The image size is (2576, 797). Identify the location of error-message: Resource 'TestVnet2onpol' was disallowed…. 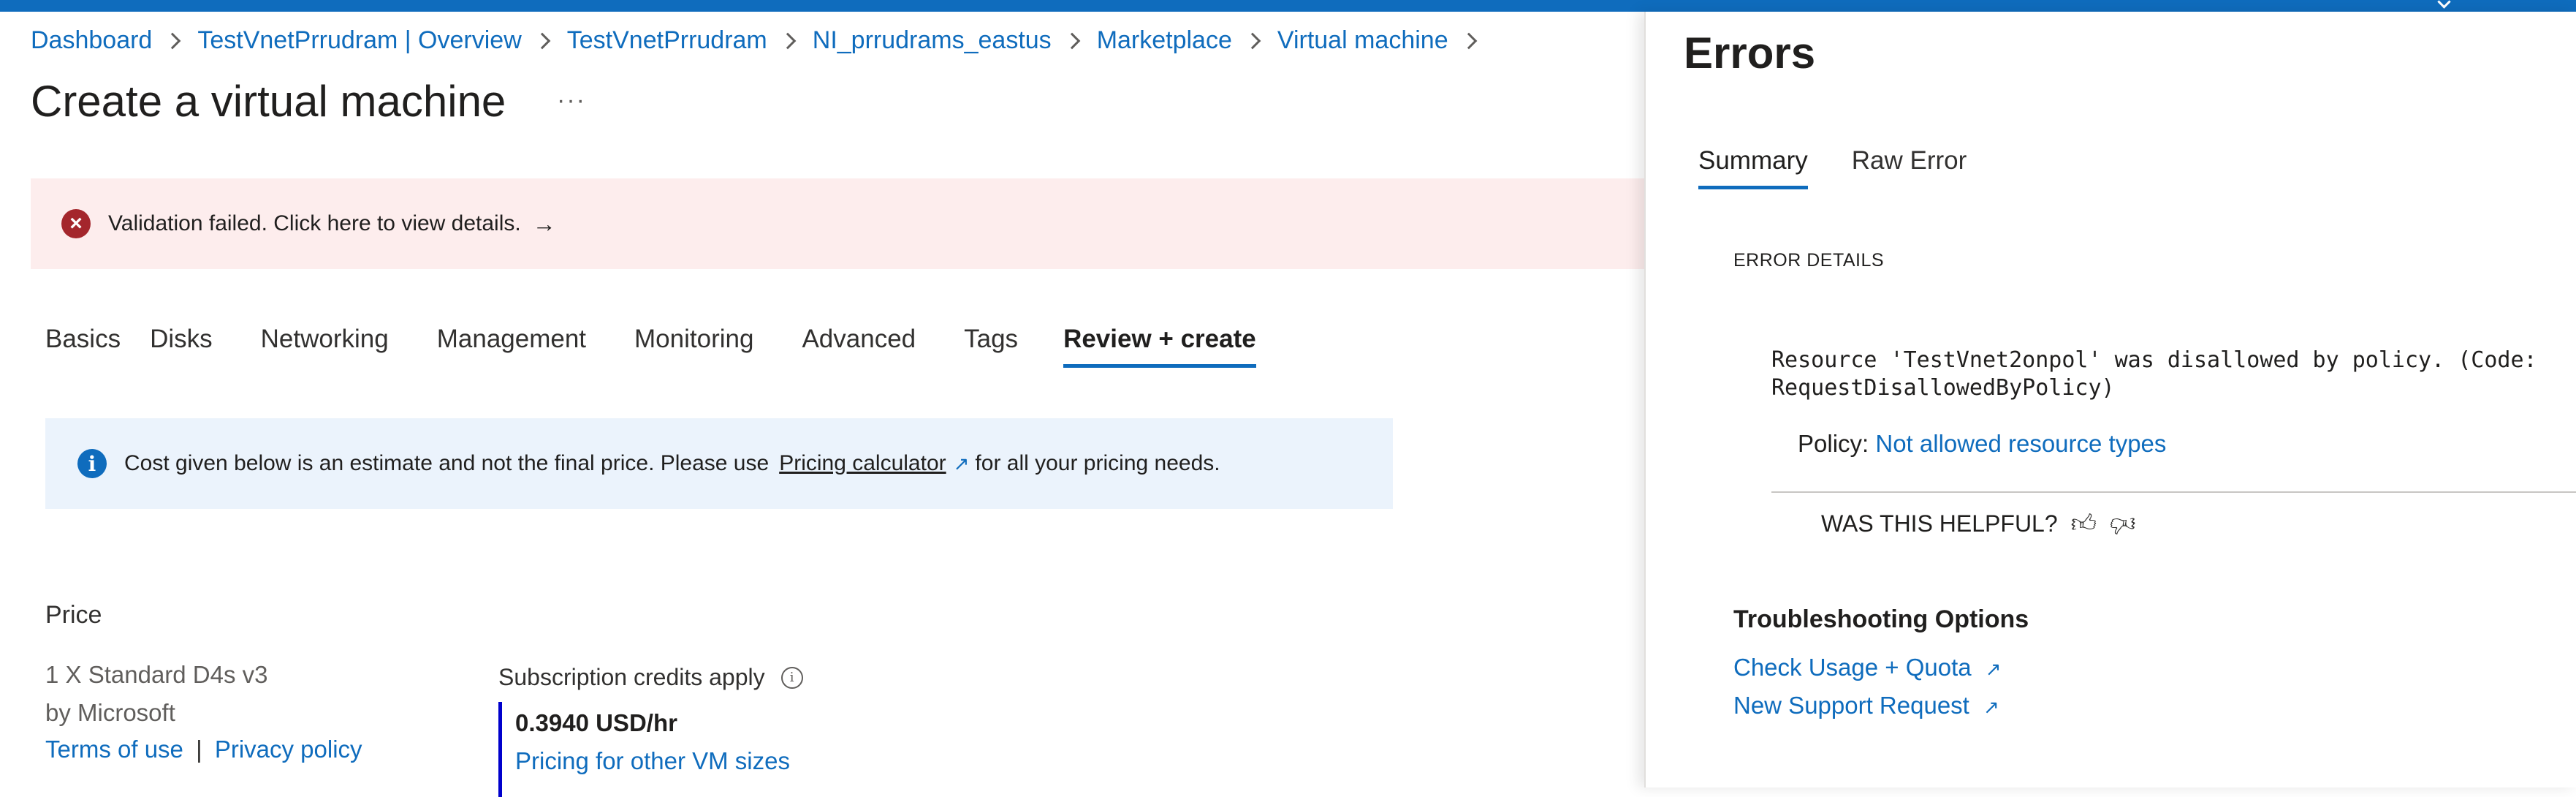
(2154, 374).